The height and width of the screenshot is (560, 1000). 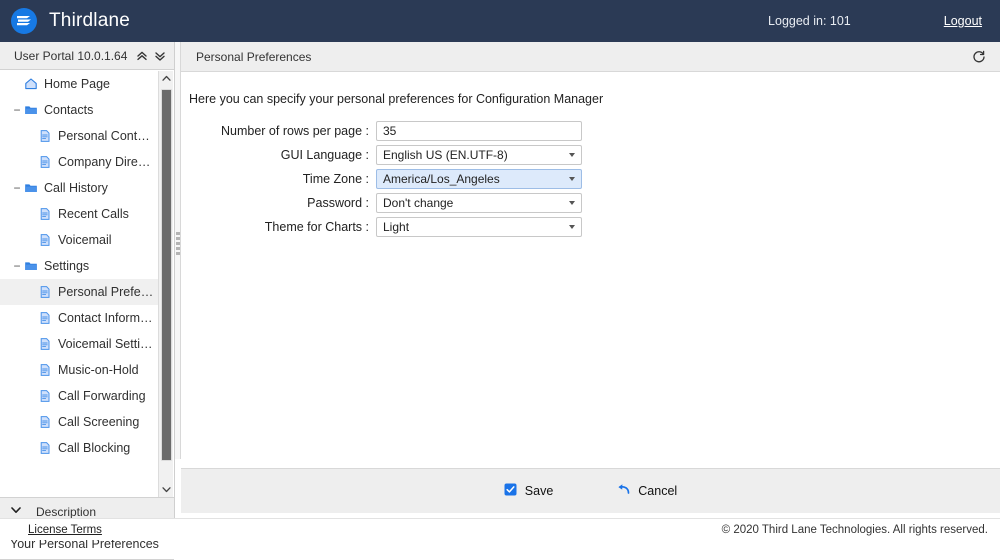 I want to click on sidebar-item-label: Personal Contacts, so click(x=106, y=136).